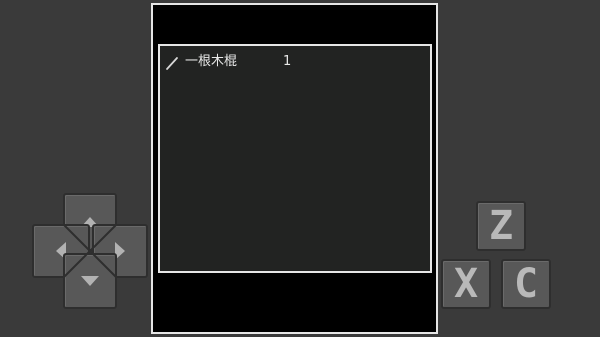 The width and height of the screenshot is (600, 337). I want to click on dpad-down-button, so click(90, 281).